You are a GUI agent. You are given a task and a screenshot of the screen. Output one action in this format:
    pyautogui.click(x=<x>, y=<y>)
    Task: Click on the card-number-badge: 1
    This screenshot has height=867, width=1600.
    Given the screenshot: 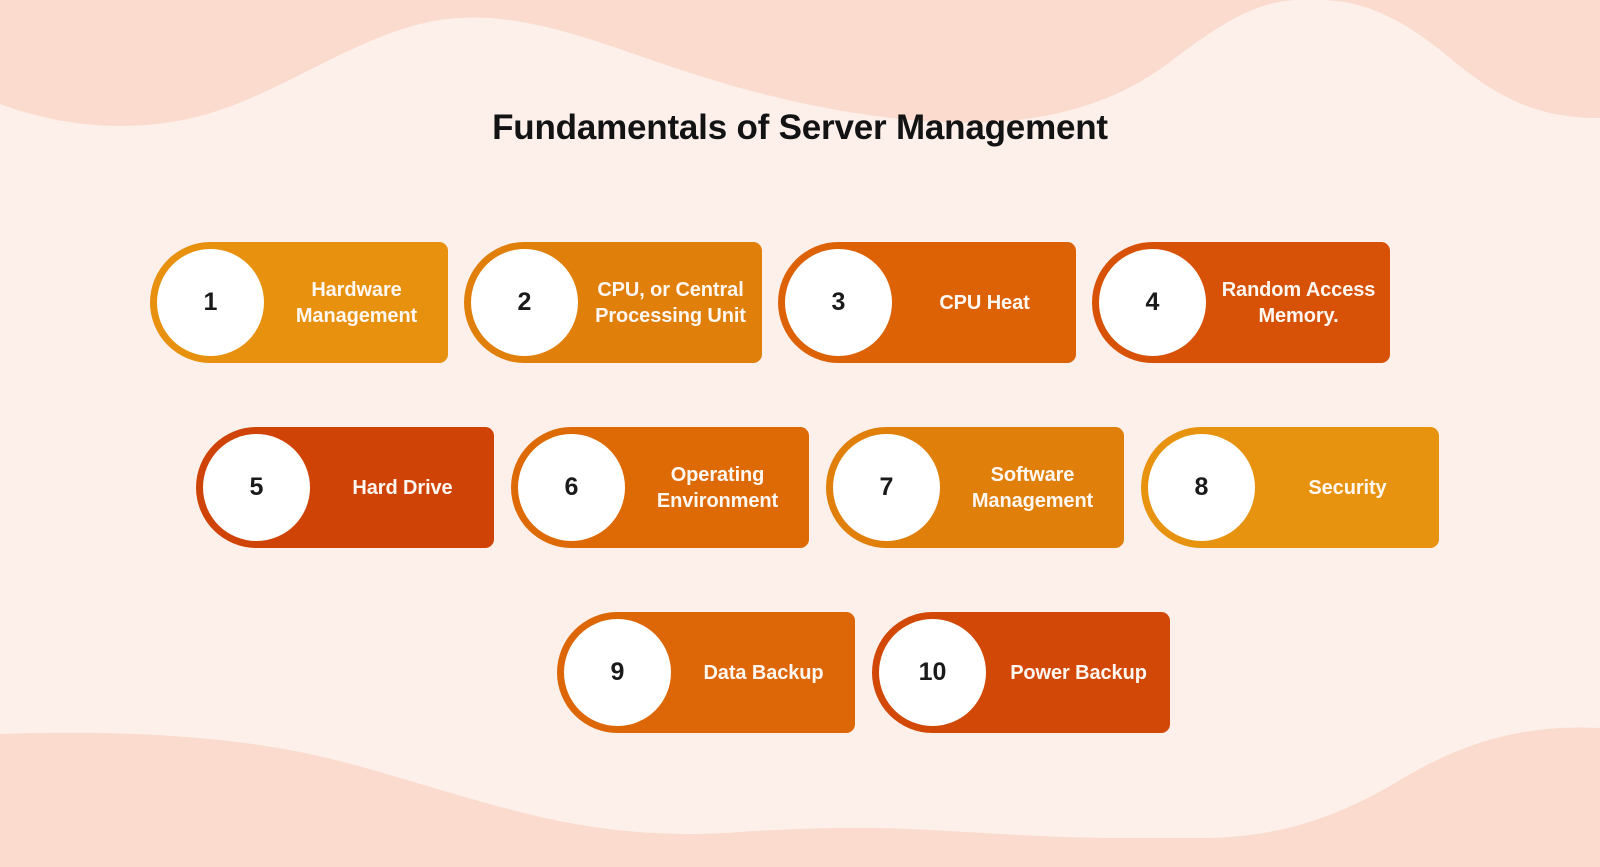 What is the action you would take?
    pyautogui.click(x=210, y=302)
    